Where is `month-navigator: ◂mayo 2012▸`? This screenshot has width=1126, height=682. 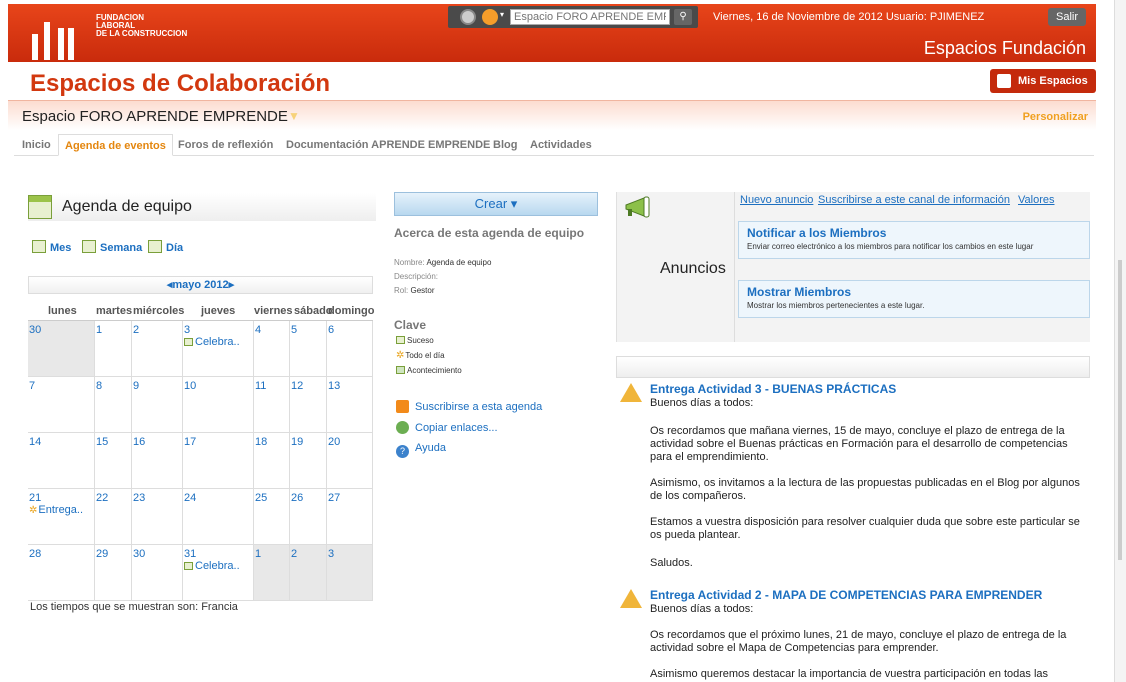
month-navigator: ◂mayo 2012▸ is located at coordinates (200, 285).